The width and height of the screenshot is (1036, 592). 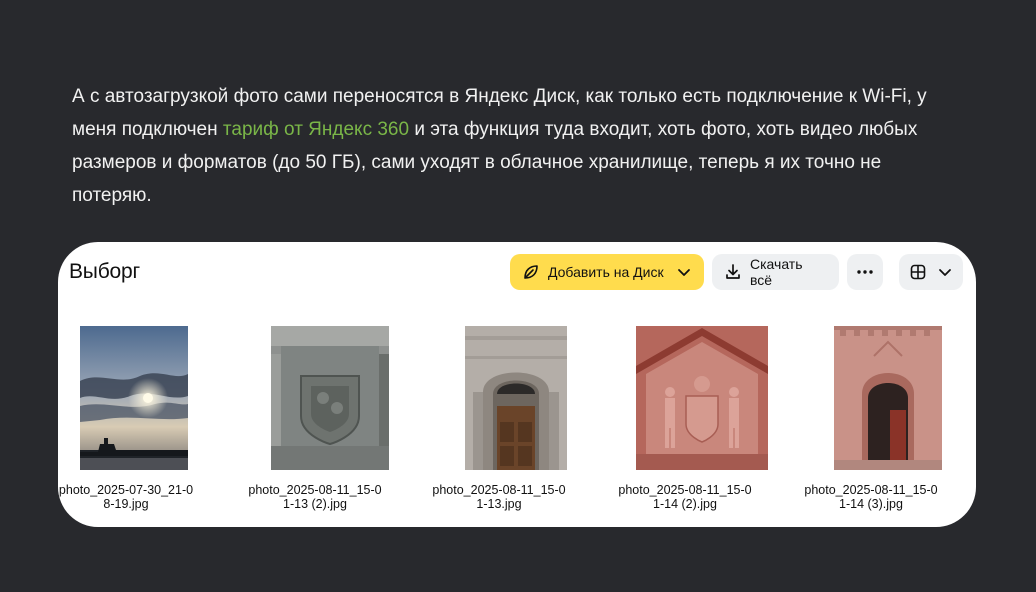 What do you see at coordinates (685, 497) in the screenshot?
I see `file-name: photo_2025-08-11_15-0 1-14 (2).jpg` at bounding box center [685, 497].